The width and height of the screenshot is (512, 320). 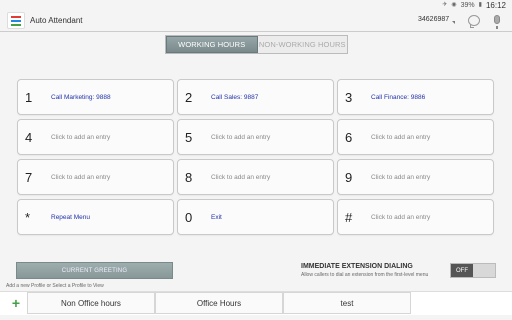 What do you see at coordinates (454, 5) in the screenshot?
I see `location-icon: ◉` at bounding box center [454, 5].